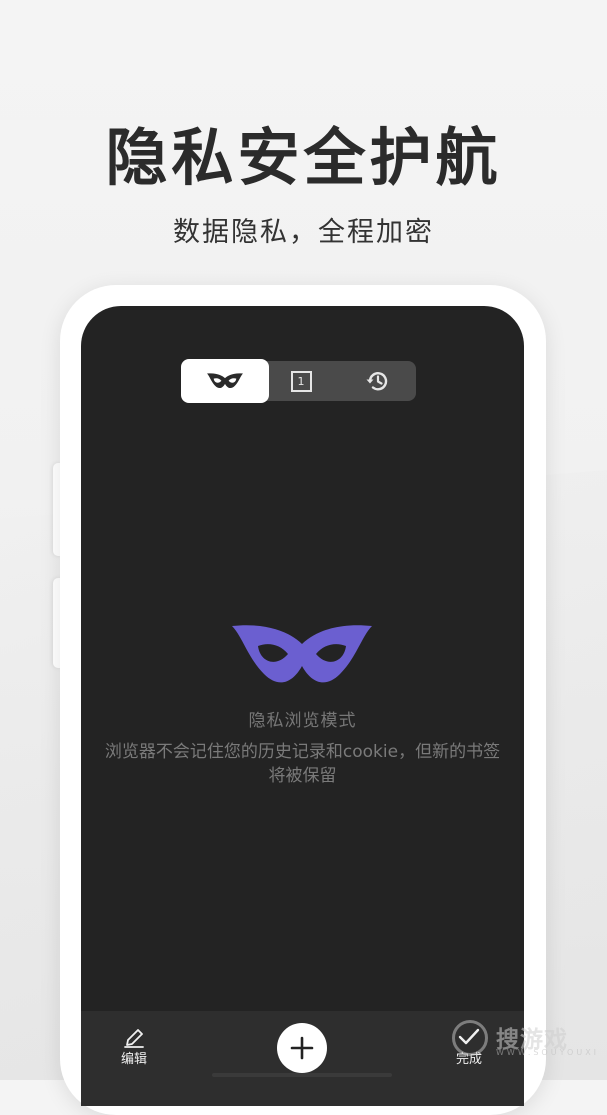 Image resolution: width=607 pixels, height=1115 pixels. Describe the element at coordinates (134, 1038) in the screenshot. I see `pencil-icon` at that location.